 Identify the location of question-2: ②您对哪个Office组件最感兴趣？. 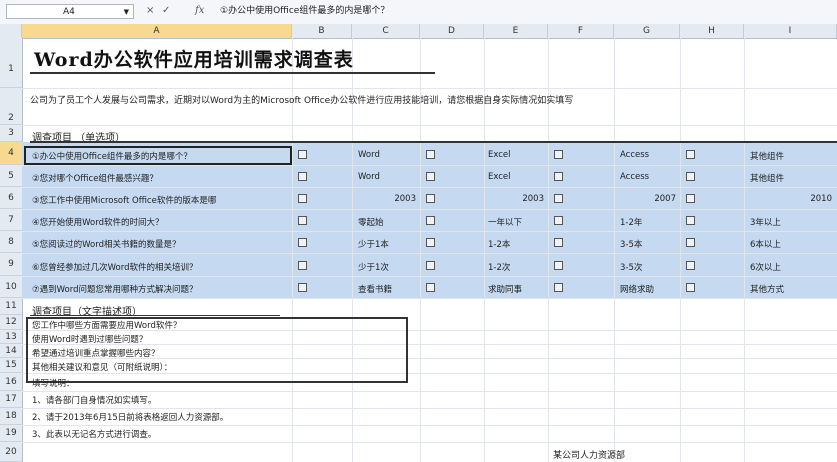
(95, 178).